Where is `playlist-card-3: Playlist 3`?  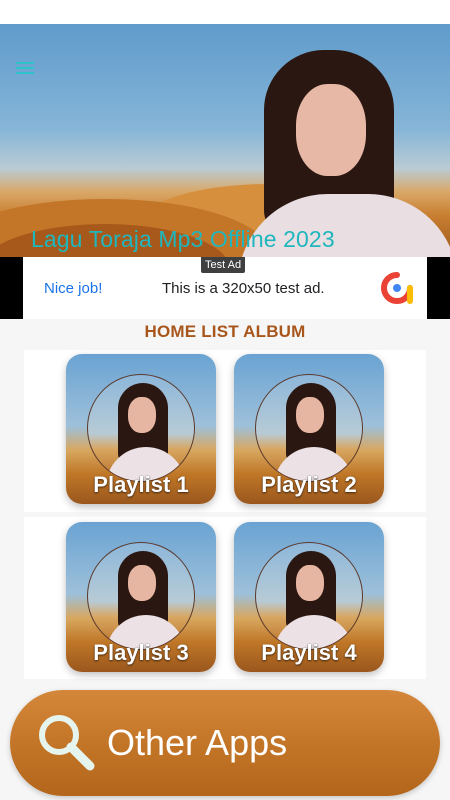 playlist-card-3: Playlist 3 is located at coordinates (141, 597).